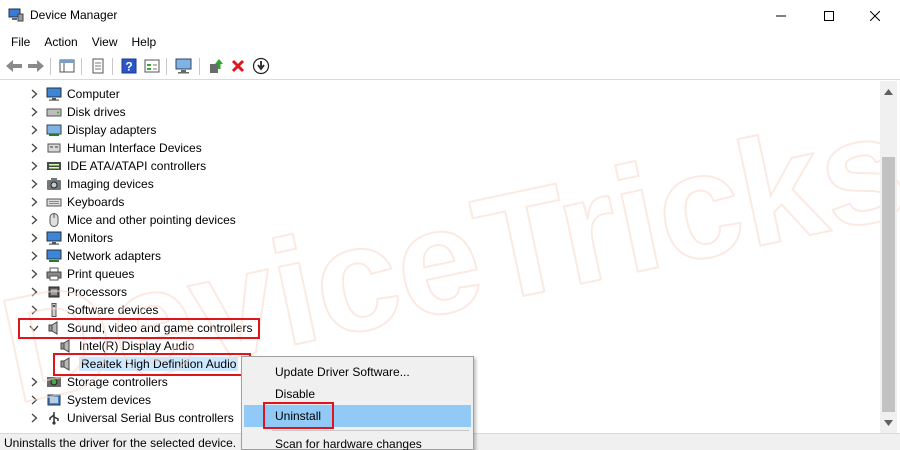 The image size is (900, 450). I want to click on display-adapter-icon, so click(54, 130).